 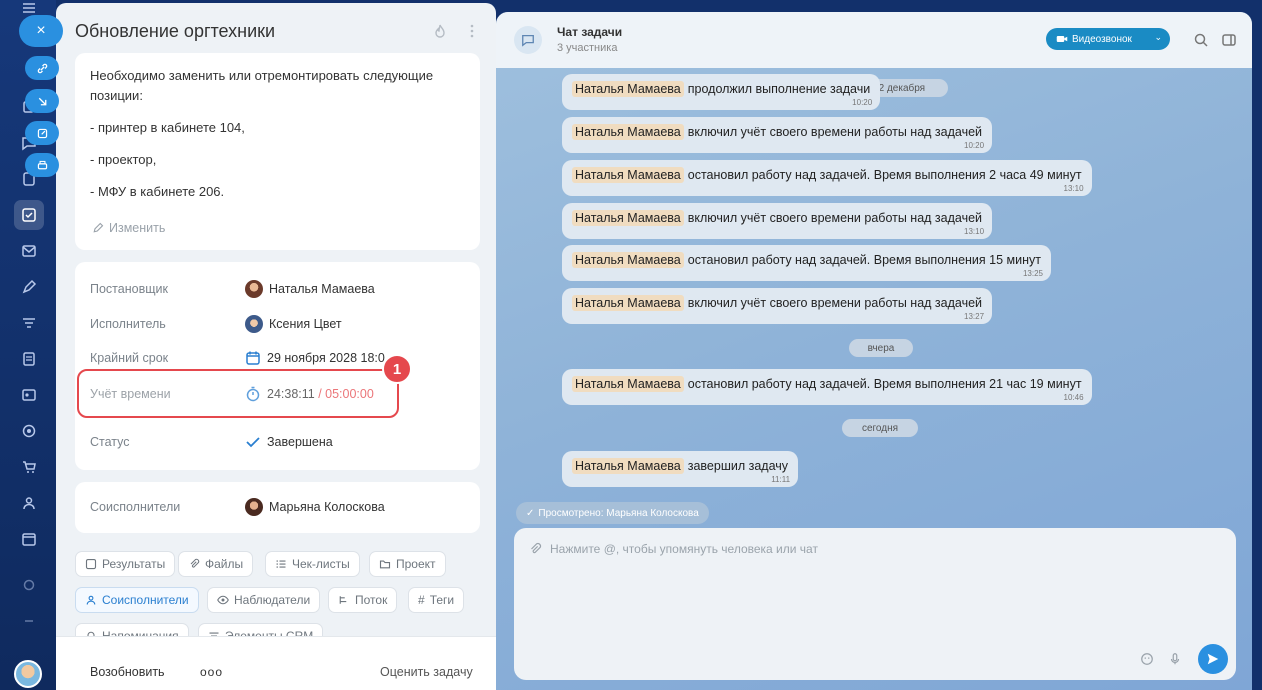 What do you see at coordinates (530, 513) in the screenshot?
I see `double-check-icon: ✓` at bounding box center [530, 513].